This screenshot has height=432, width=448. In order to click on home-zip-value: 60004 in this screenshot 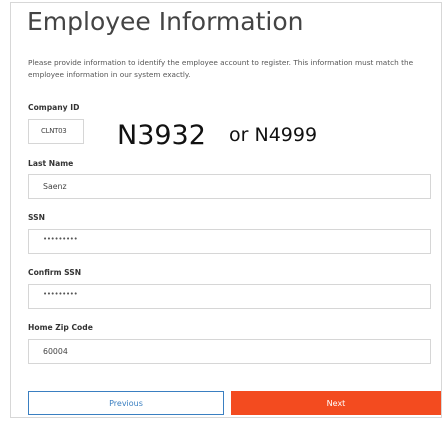, I will do `click(55, 351)`.